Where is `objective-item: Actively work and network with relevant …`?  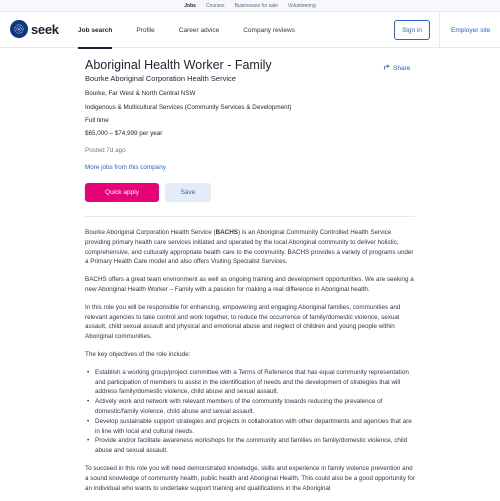 objective-item: Actively work and network with relevant … is located at coordinates (251, 407).